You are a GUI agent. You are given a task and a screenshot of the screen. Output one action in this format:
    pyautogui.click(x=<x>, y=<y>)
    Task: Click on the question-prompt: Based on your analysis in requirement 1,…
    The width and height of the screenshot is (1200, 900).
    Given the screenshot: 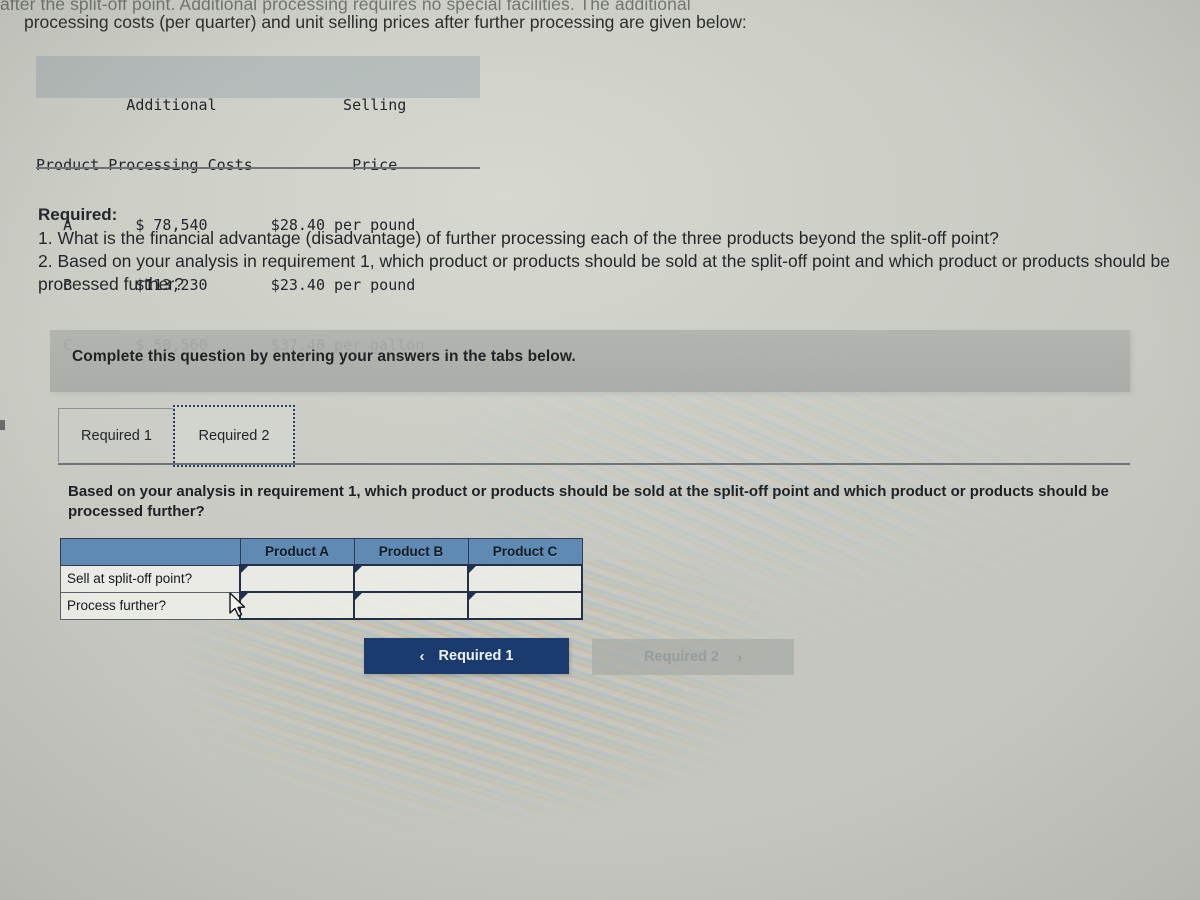 What is the action you would take?
    pyautogui.click(x=588, y=501)
    